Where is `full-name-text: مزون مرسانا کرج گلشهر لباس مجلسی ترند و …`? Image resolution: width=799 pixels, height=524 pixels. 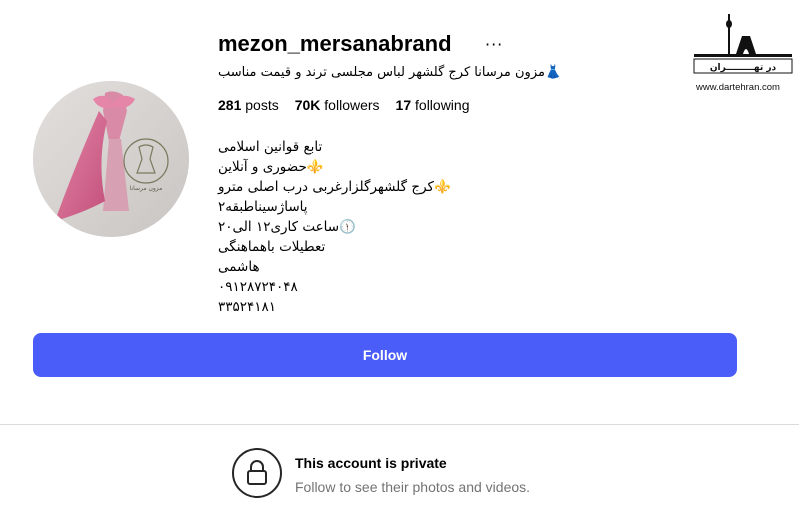
full-name-text: مزون مرسانا کرج گلشهر لباس مجلسی ترند و … is located at coordinates (381, 72).